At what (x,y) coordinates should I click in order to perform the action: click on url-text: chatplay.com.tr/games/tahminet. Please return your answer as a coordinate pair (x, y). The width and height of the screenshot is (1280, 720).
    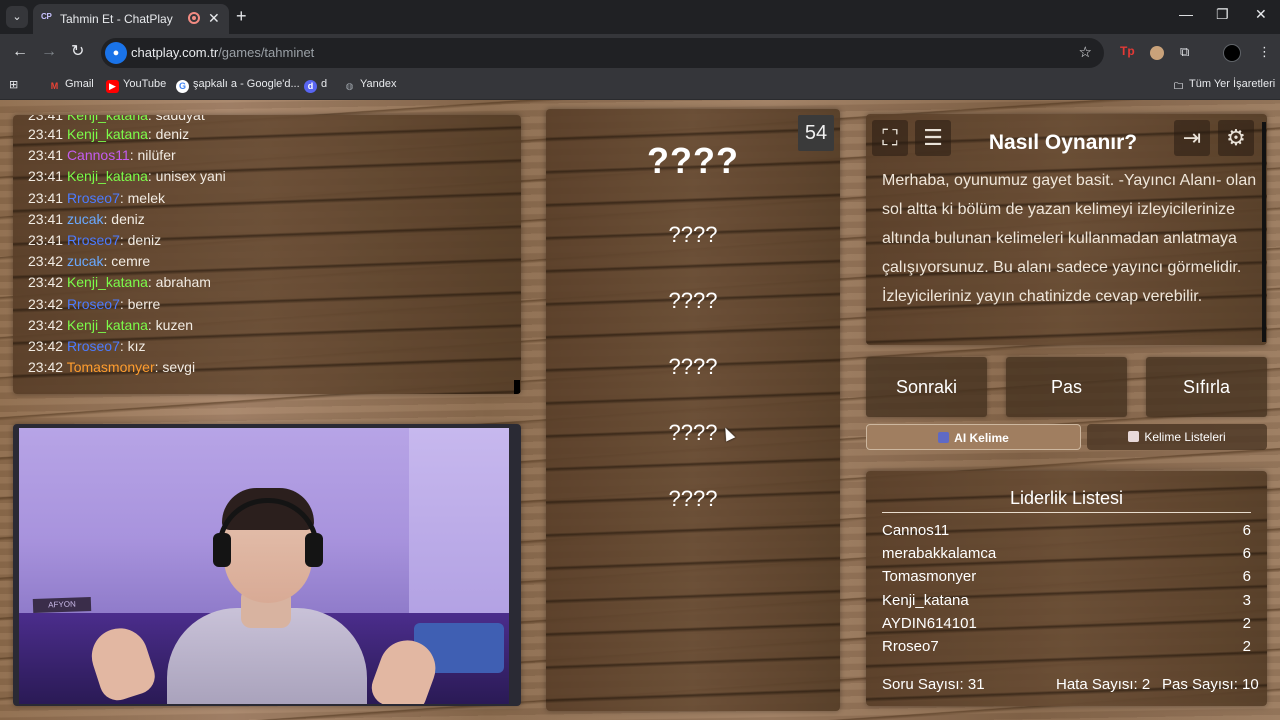
    Looking at the image, I should click on (222, 52).